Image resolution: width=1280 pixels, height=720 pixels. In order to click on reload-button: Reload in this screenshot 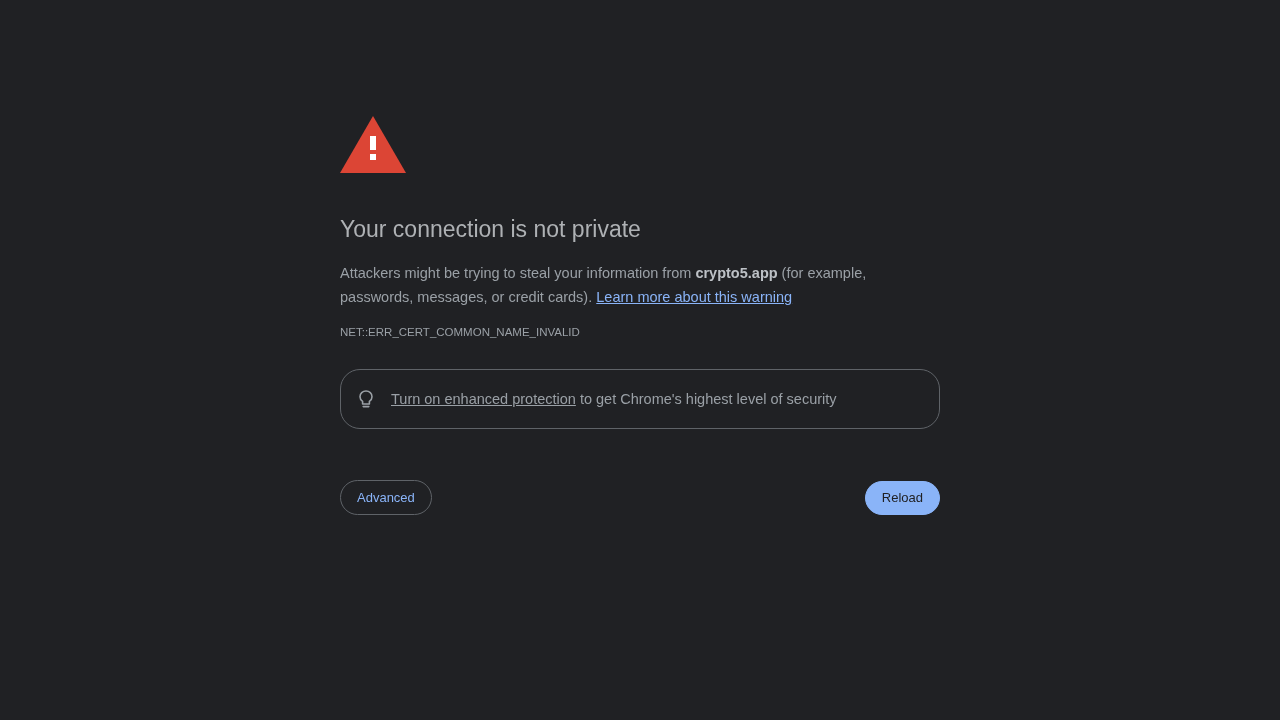, I will do `click(902, 497)`.